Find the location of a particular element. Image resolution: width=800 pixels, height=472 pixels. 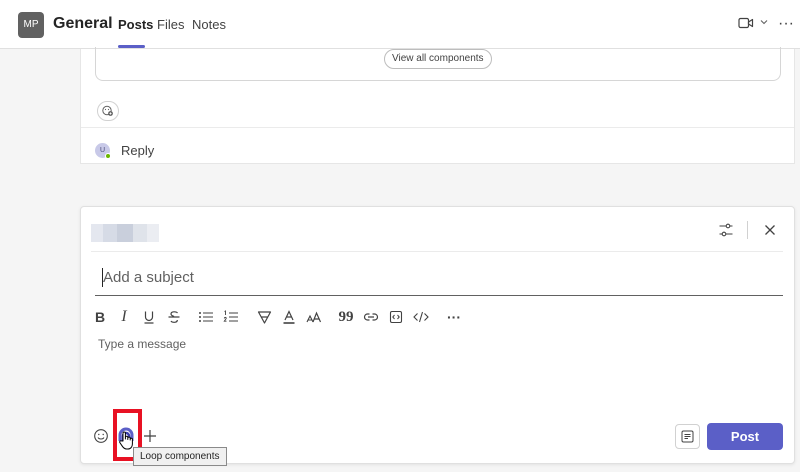

font-size-icon is located at coordinates (314, 317).